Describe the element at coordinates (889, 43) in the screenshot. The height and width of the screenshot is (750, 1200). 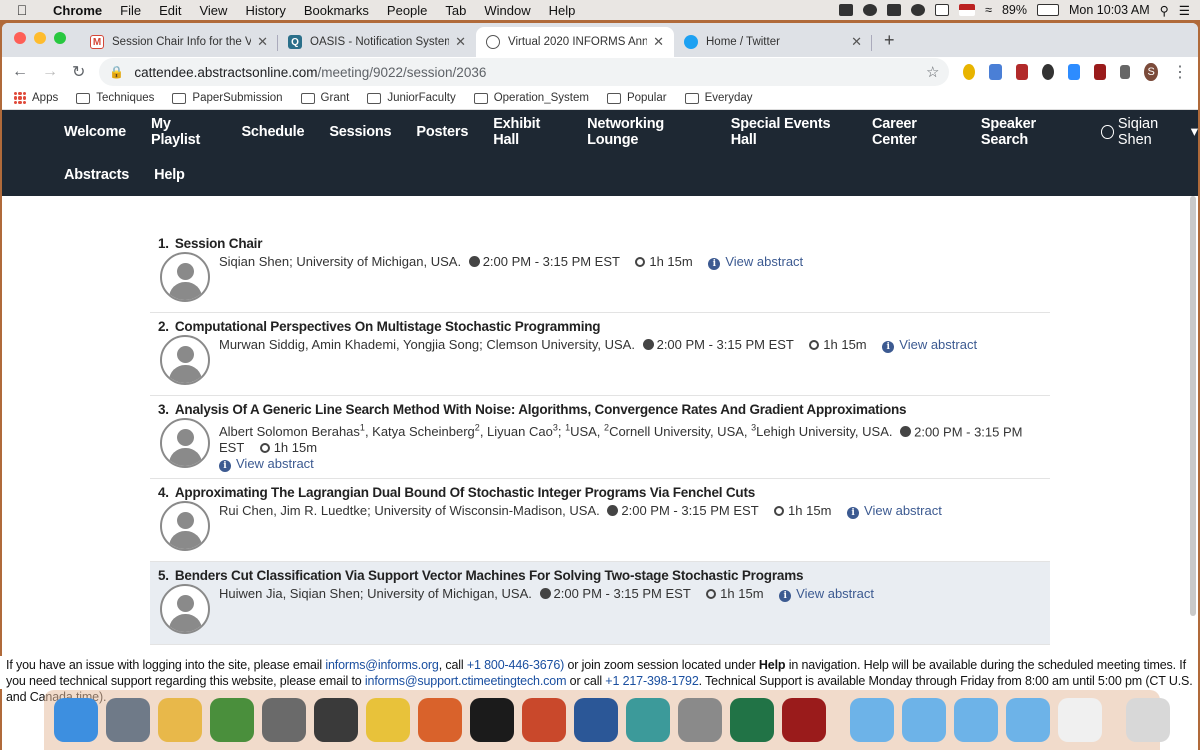
I see `new-tab-button: +` at that location.